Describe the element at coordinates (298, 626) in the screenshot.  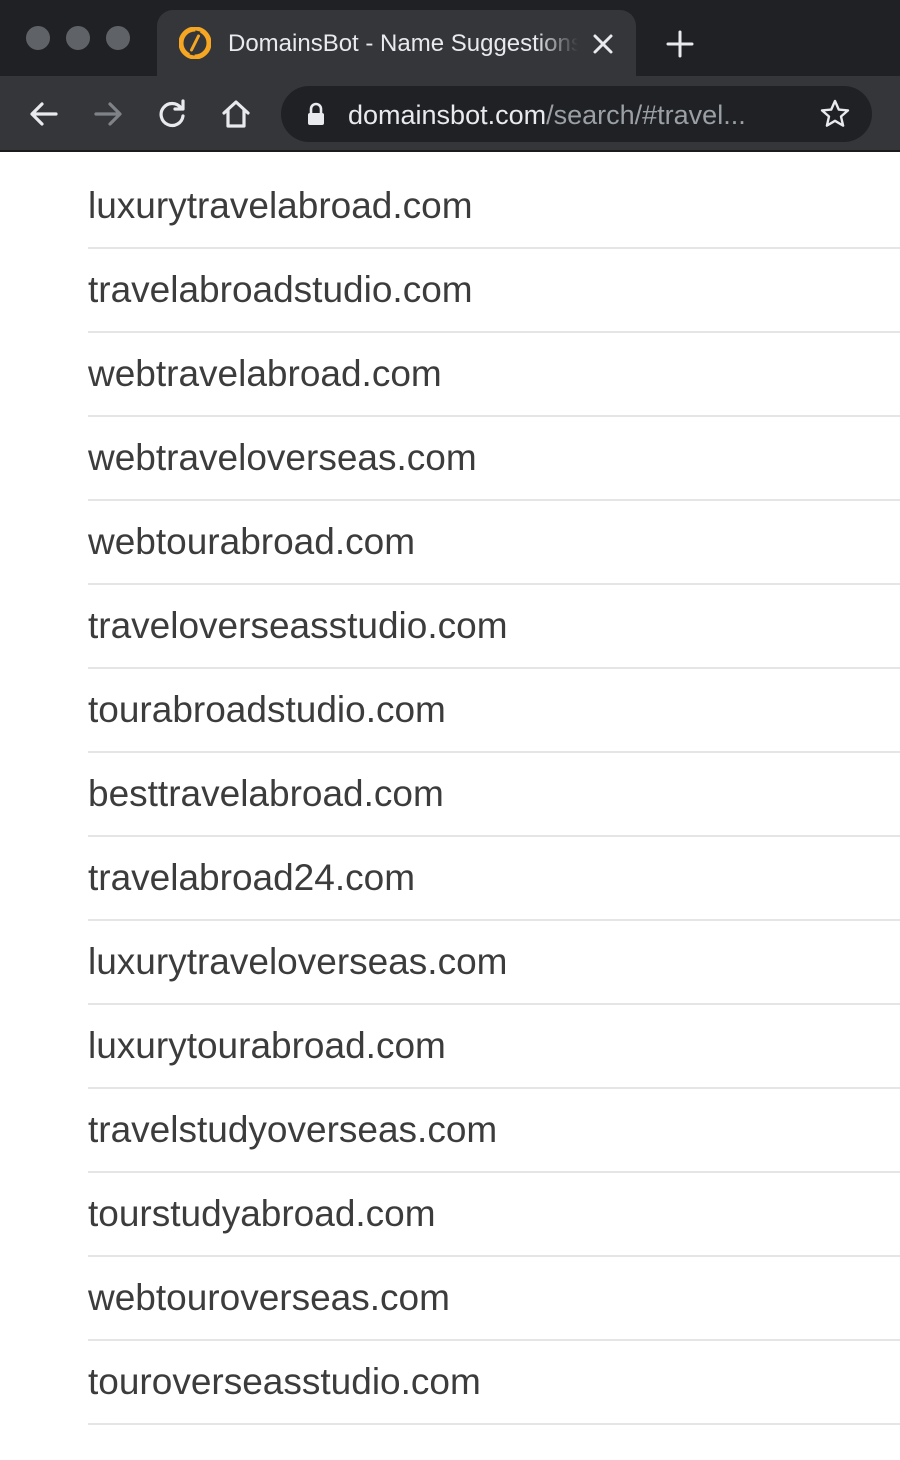
I see `domain-suggestion-link: traveloverseasstudio.com` at that location.